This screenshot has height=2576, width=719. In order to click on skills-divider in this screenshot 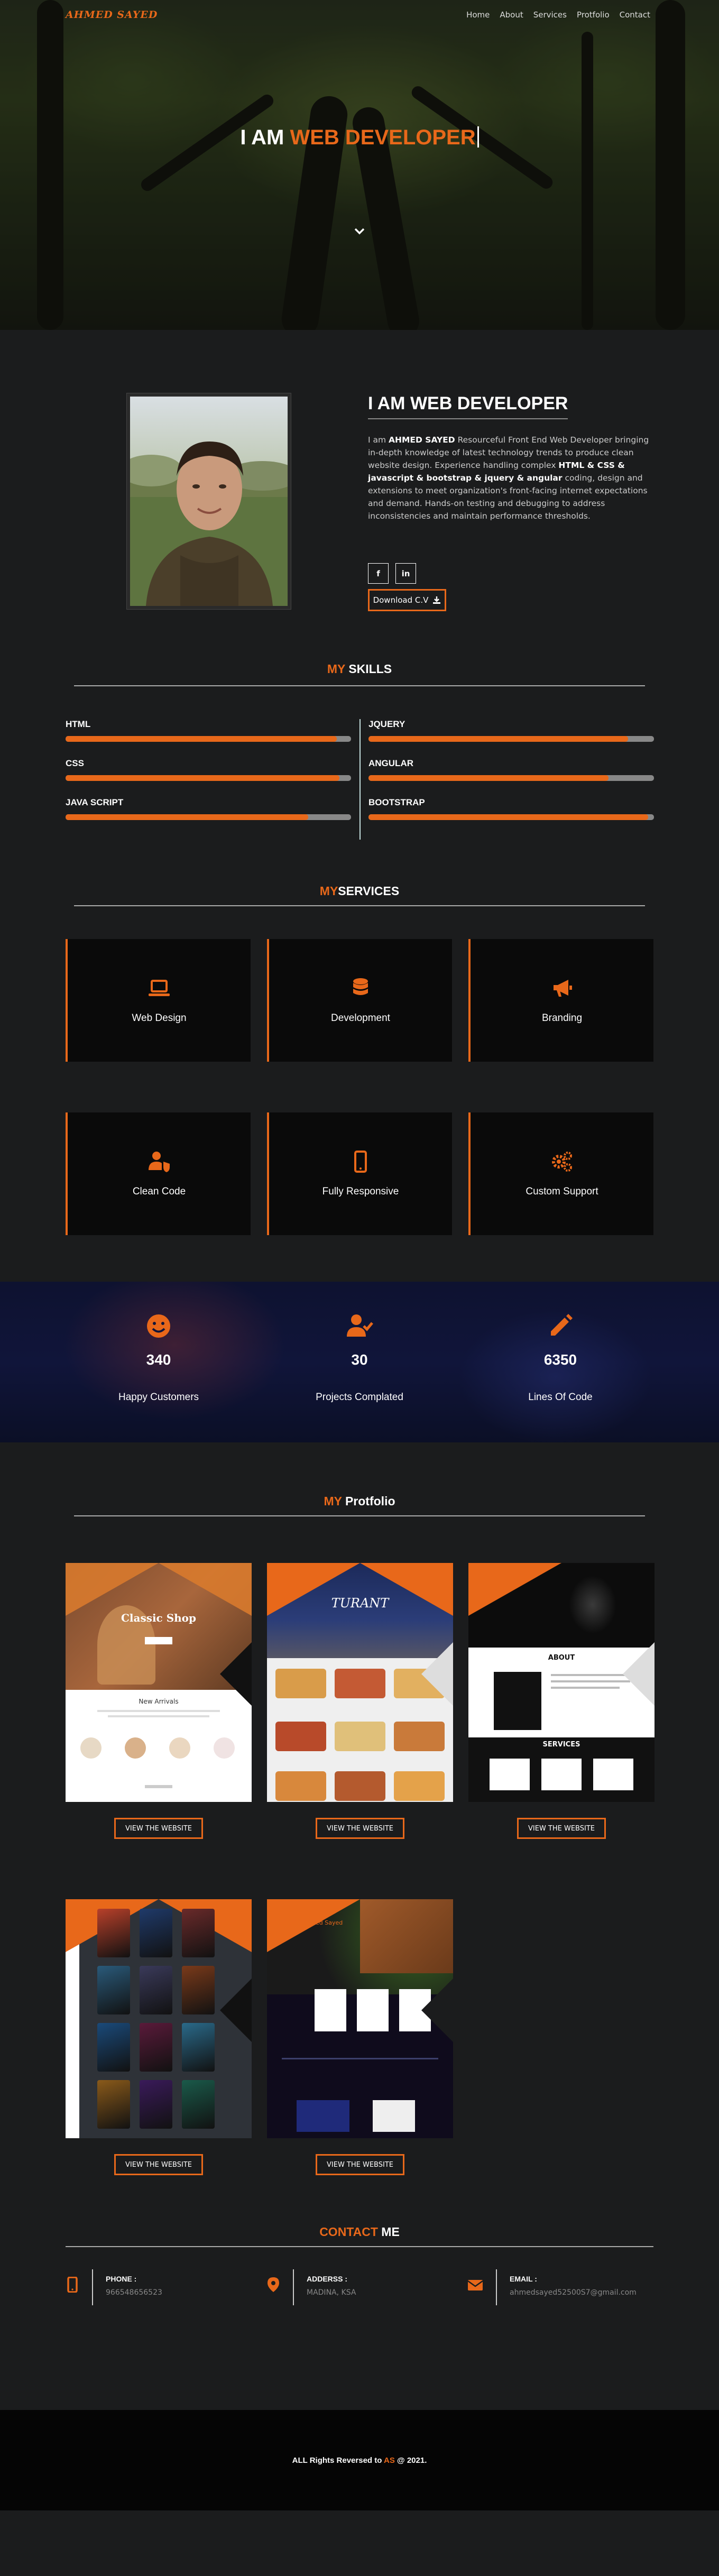, I will do `click(360, 779)`.